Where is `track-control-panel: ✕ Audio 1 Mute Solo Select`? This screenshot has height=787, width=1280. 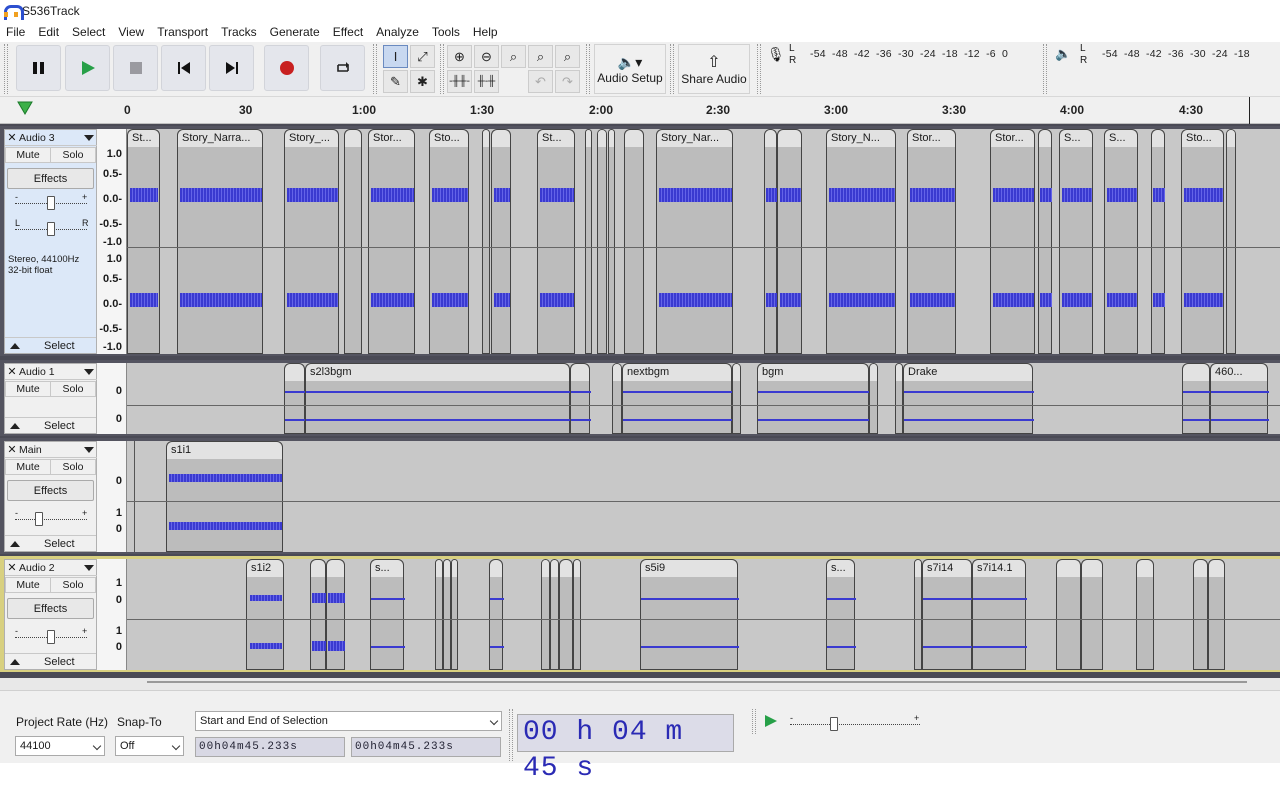 track-control-panel: ✕ Audio 1 Mute Solo Select is located at coordinates (51, 398).